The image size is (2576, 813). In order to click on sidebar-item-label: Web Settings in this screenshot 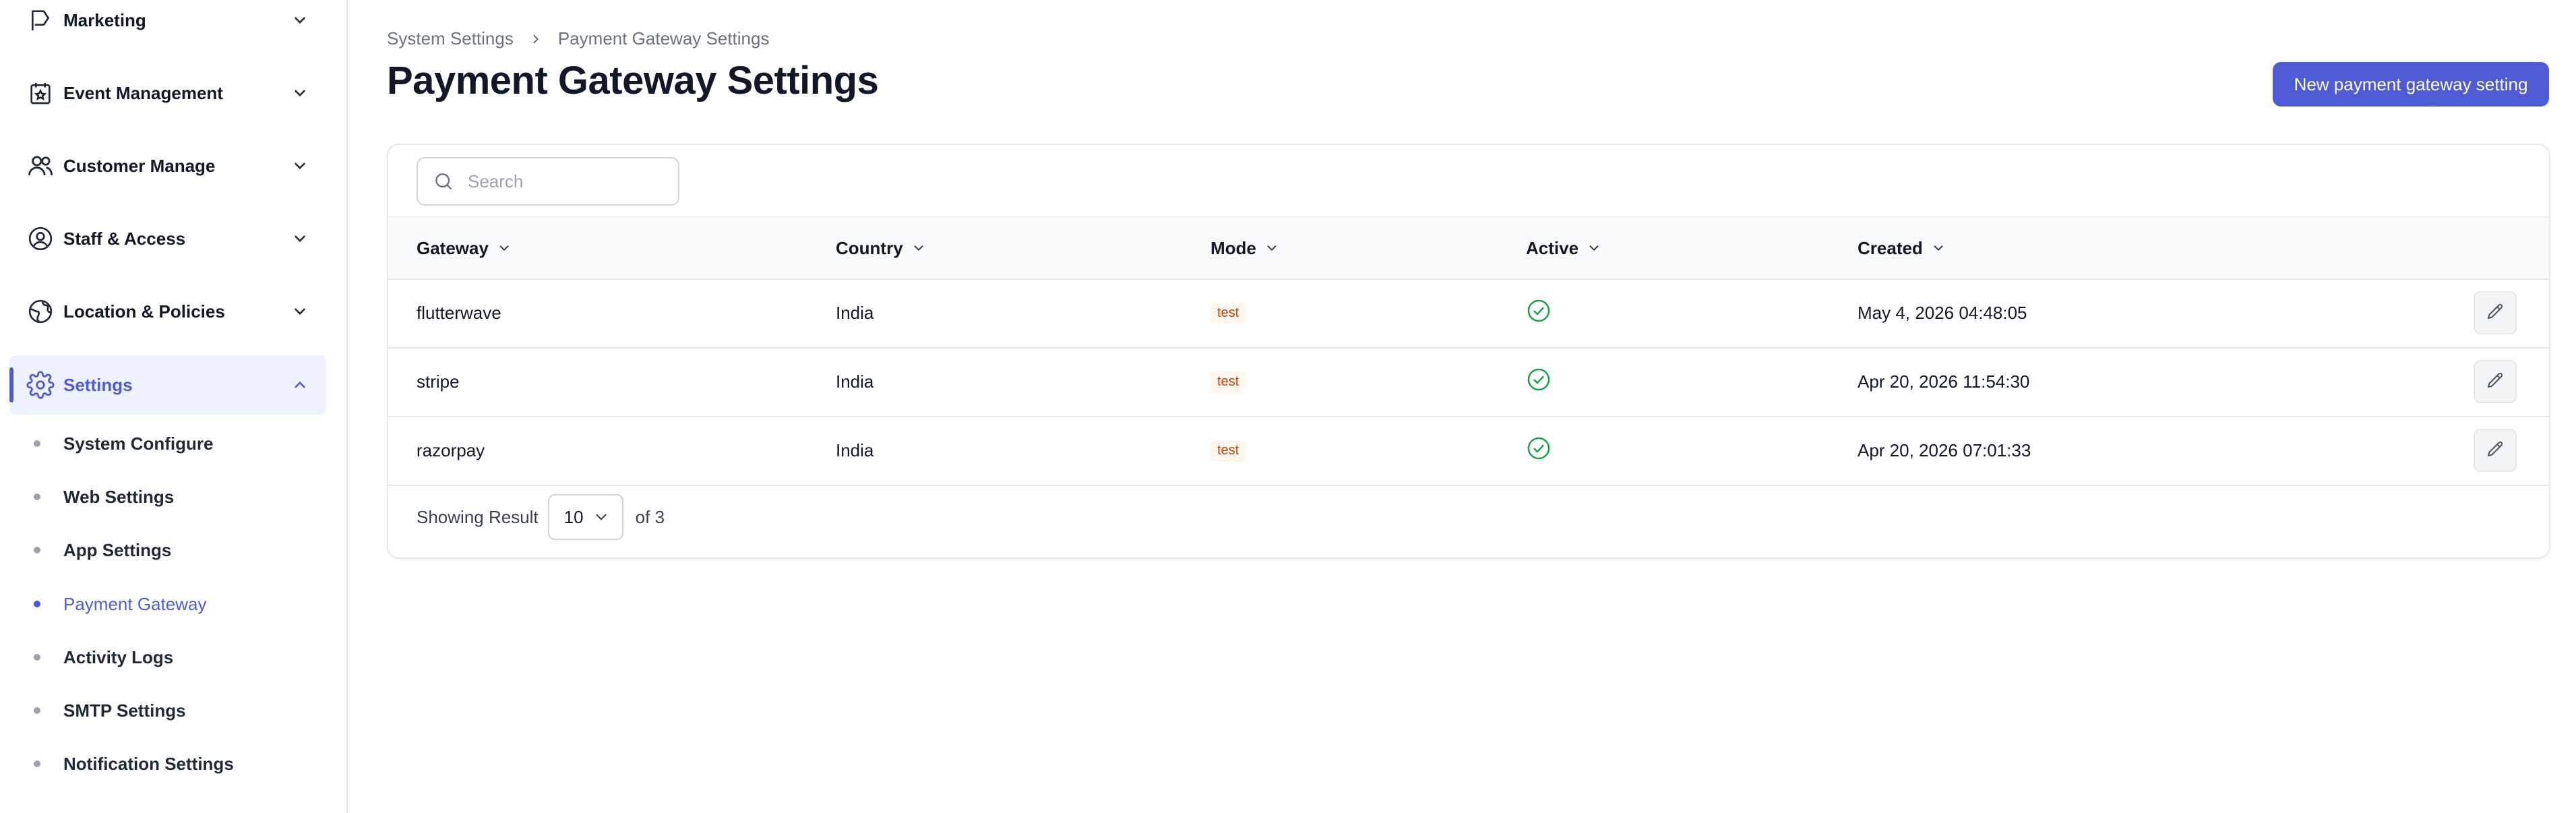, I will do `click(119, 496)`.